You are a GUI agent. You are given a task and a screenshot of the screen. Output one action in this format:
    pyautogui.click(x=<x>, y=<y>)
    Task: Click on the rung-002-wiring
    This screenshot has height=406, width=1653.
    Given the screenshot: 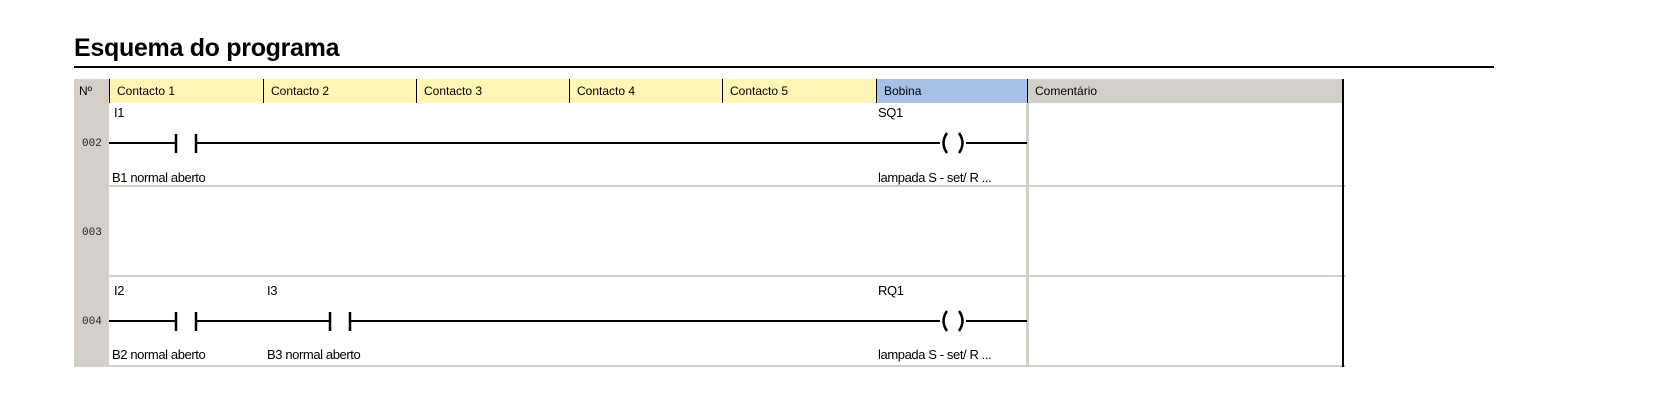 What is the action you would take?
    pyautogui.click(x=568, y=143)
    